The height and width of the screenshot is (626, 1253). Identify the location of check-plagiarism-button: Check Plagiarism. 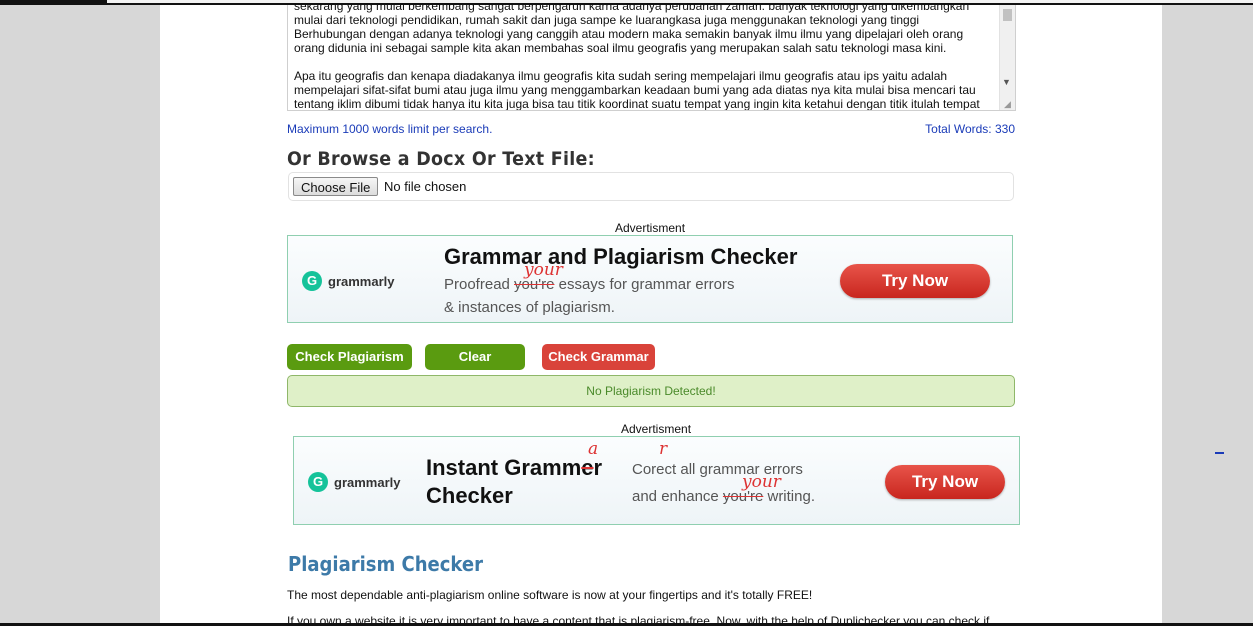
(349, 357).